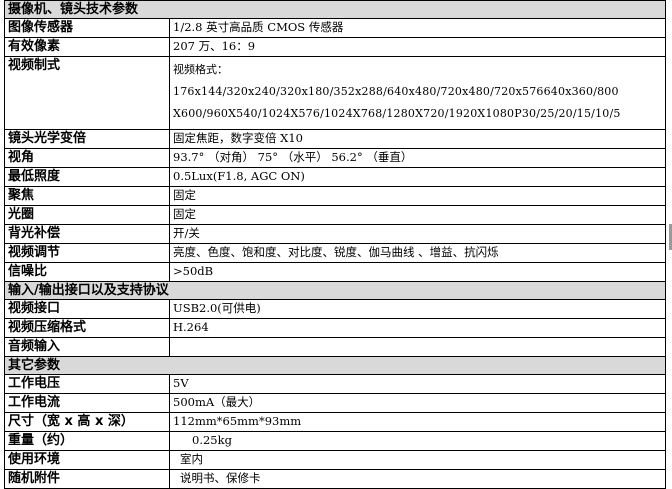 This screenshot has height=489, width=672. What do you see at coordinates (87, 253) in the screenshot?
I see `row-label: 视频调节` at bounding box center [87, 253].